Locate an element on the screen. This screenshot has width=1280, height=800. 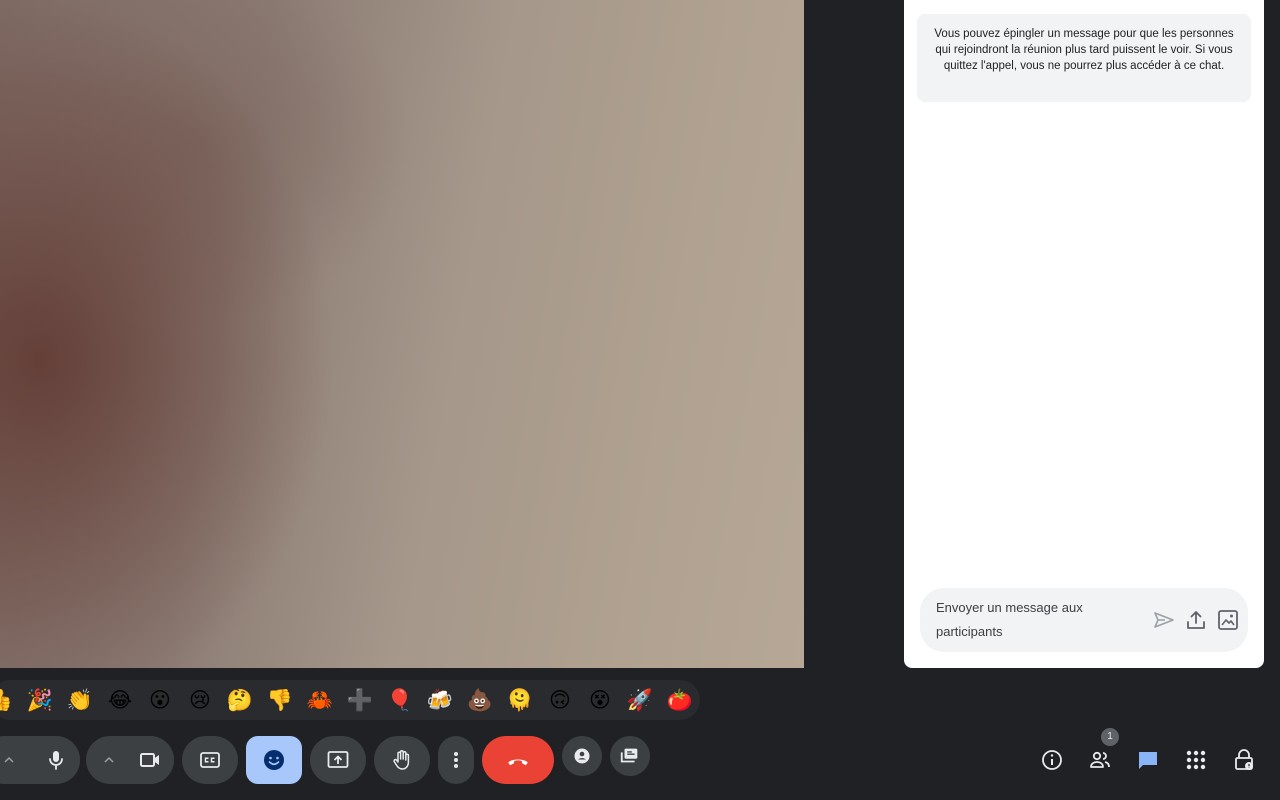
emoji-icon is located at coordinates (274, 760).